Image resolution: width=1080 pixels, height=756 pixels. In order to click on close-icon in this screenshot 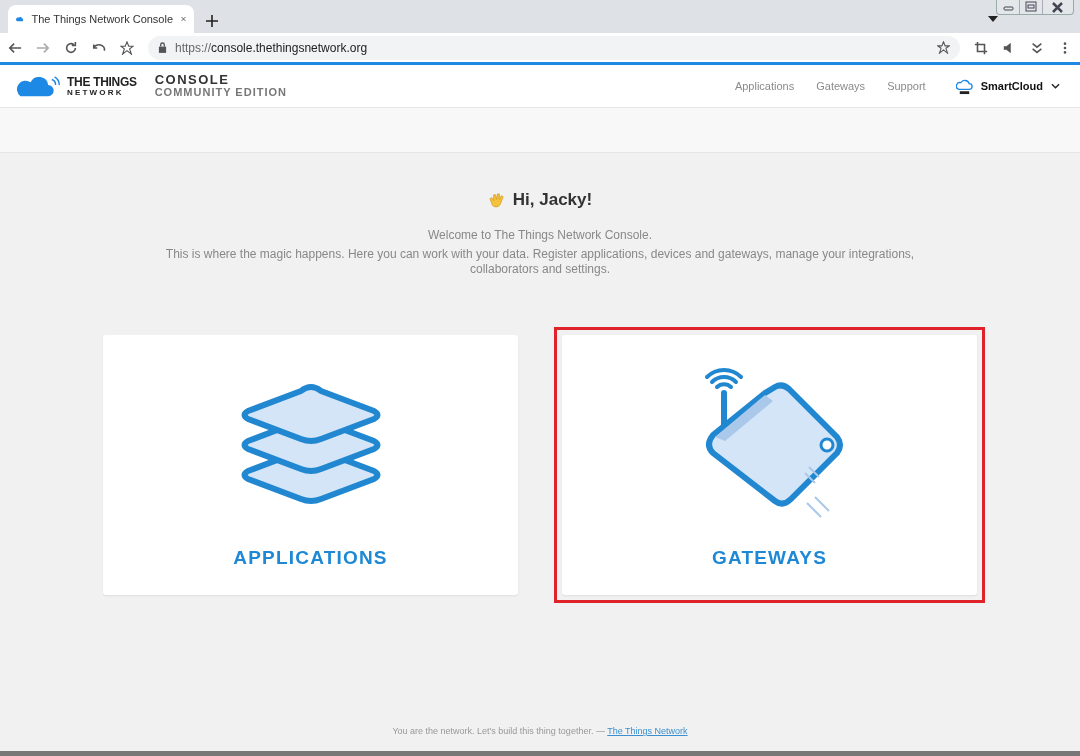, I will do `click(183, 19)`.